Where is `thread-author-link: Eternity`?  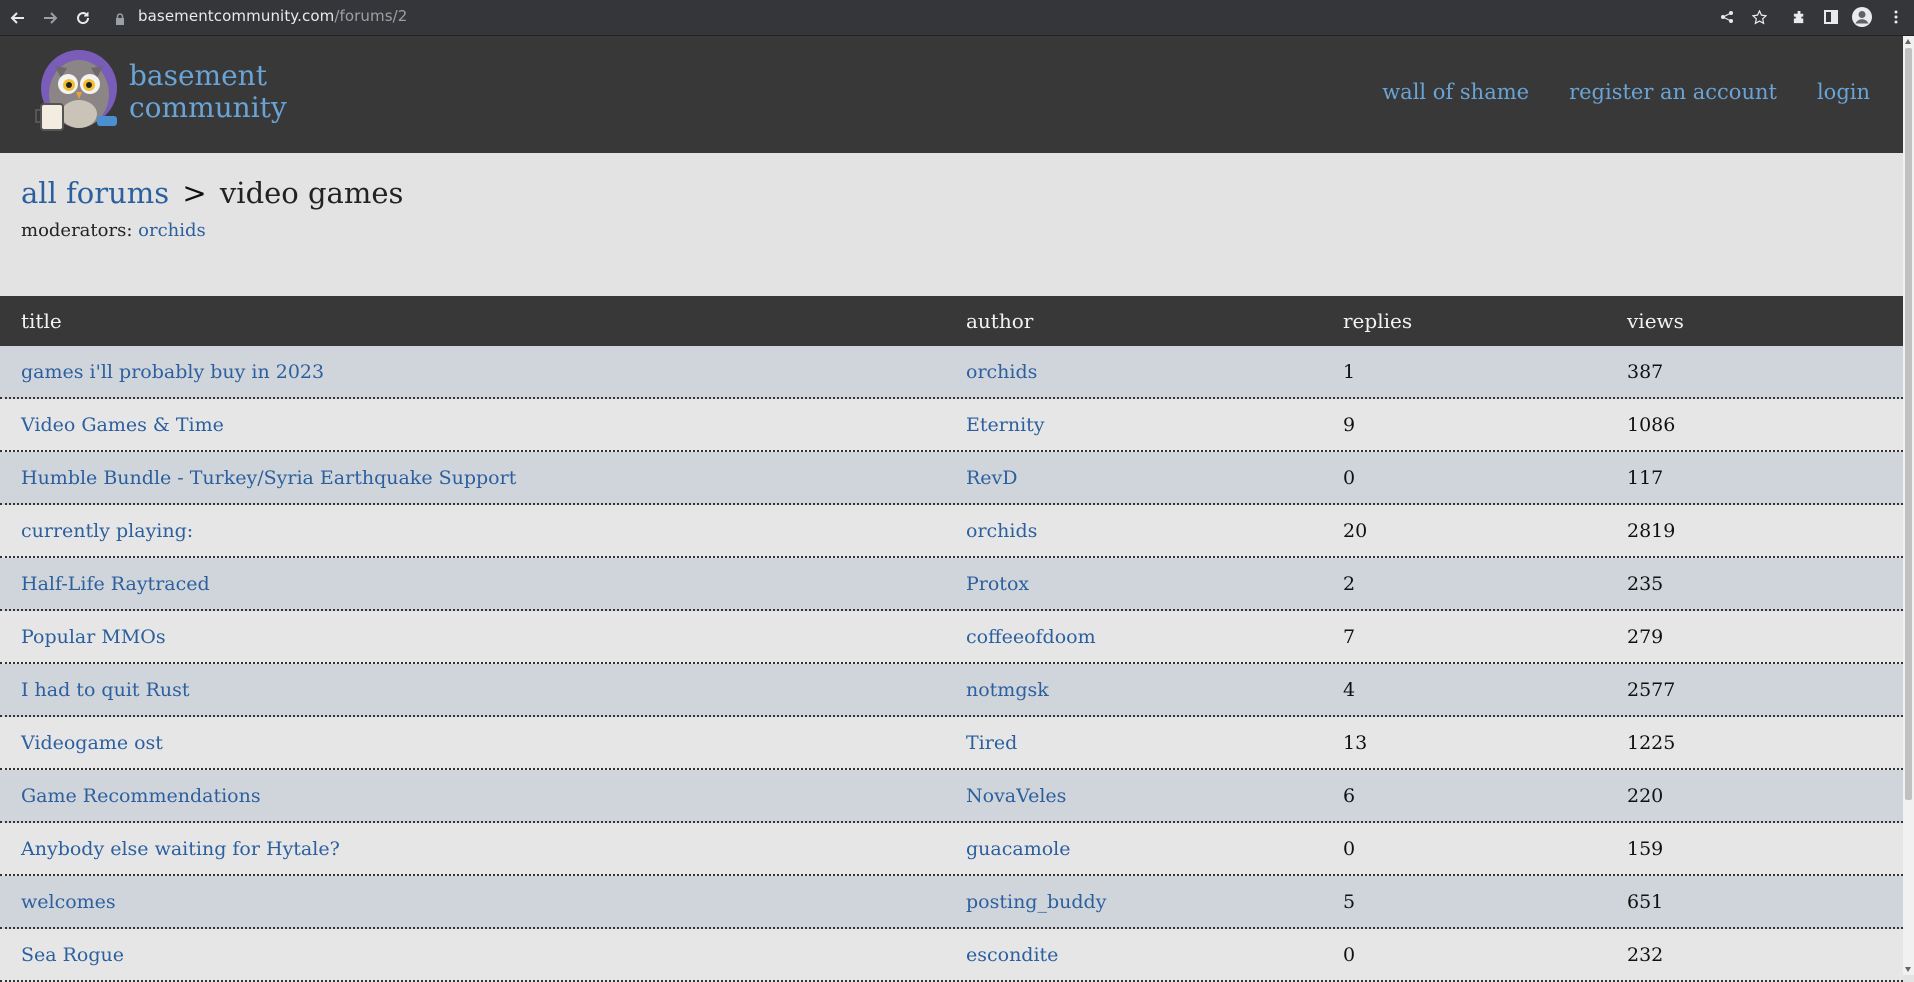 thread-author-link: Eternity is located at coordinates (1005, 425).